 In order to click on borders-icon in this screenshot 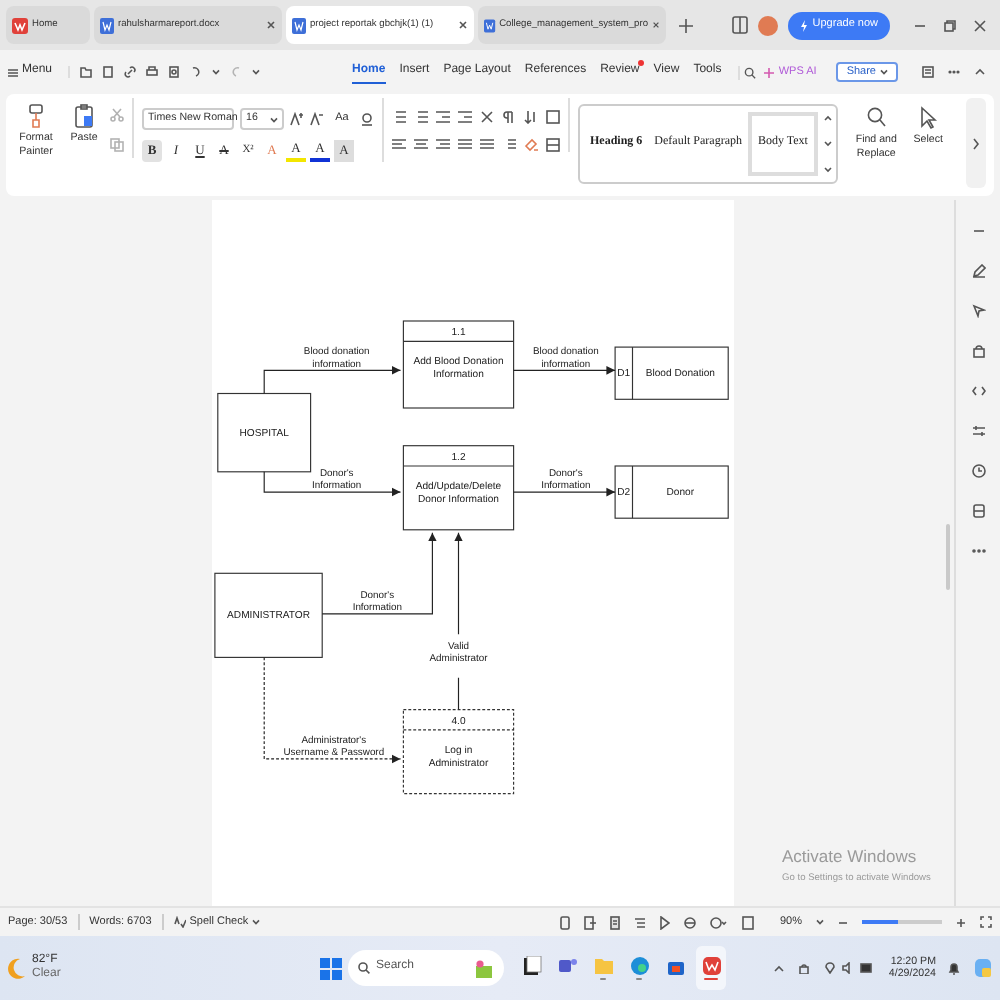, I will do `click(553, 117)`.